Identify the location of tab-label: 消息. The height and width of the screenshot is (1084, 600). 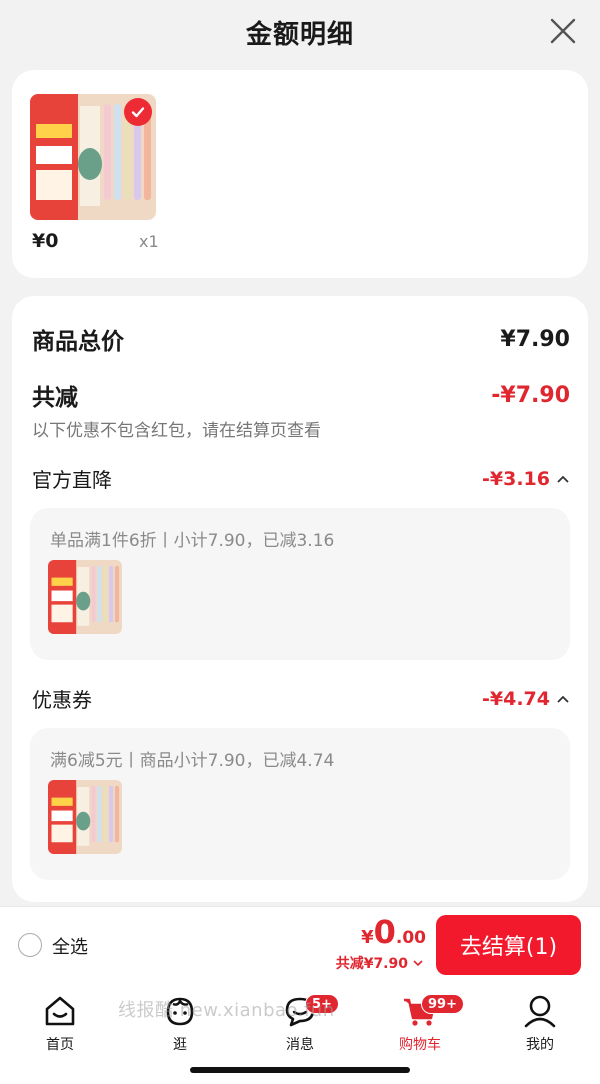
(300, 1045).